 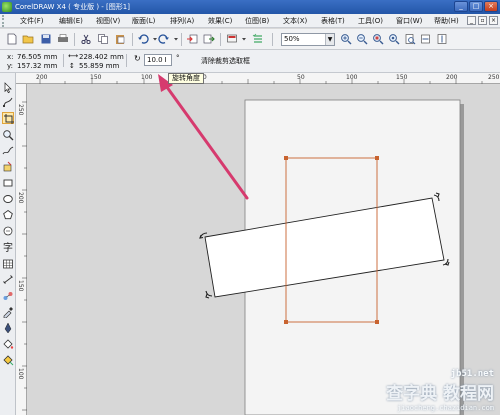 I want to click on watermark-brand: 查字典 教程网, so click(x=440, y=394).